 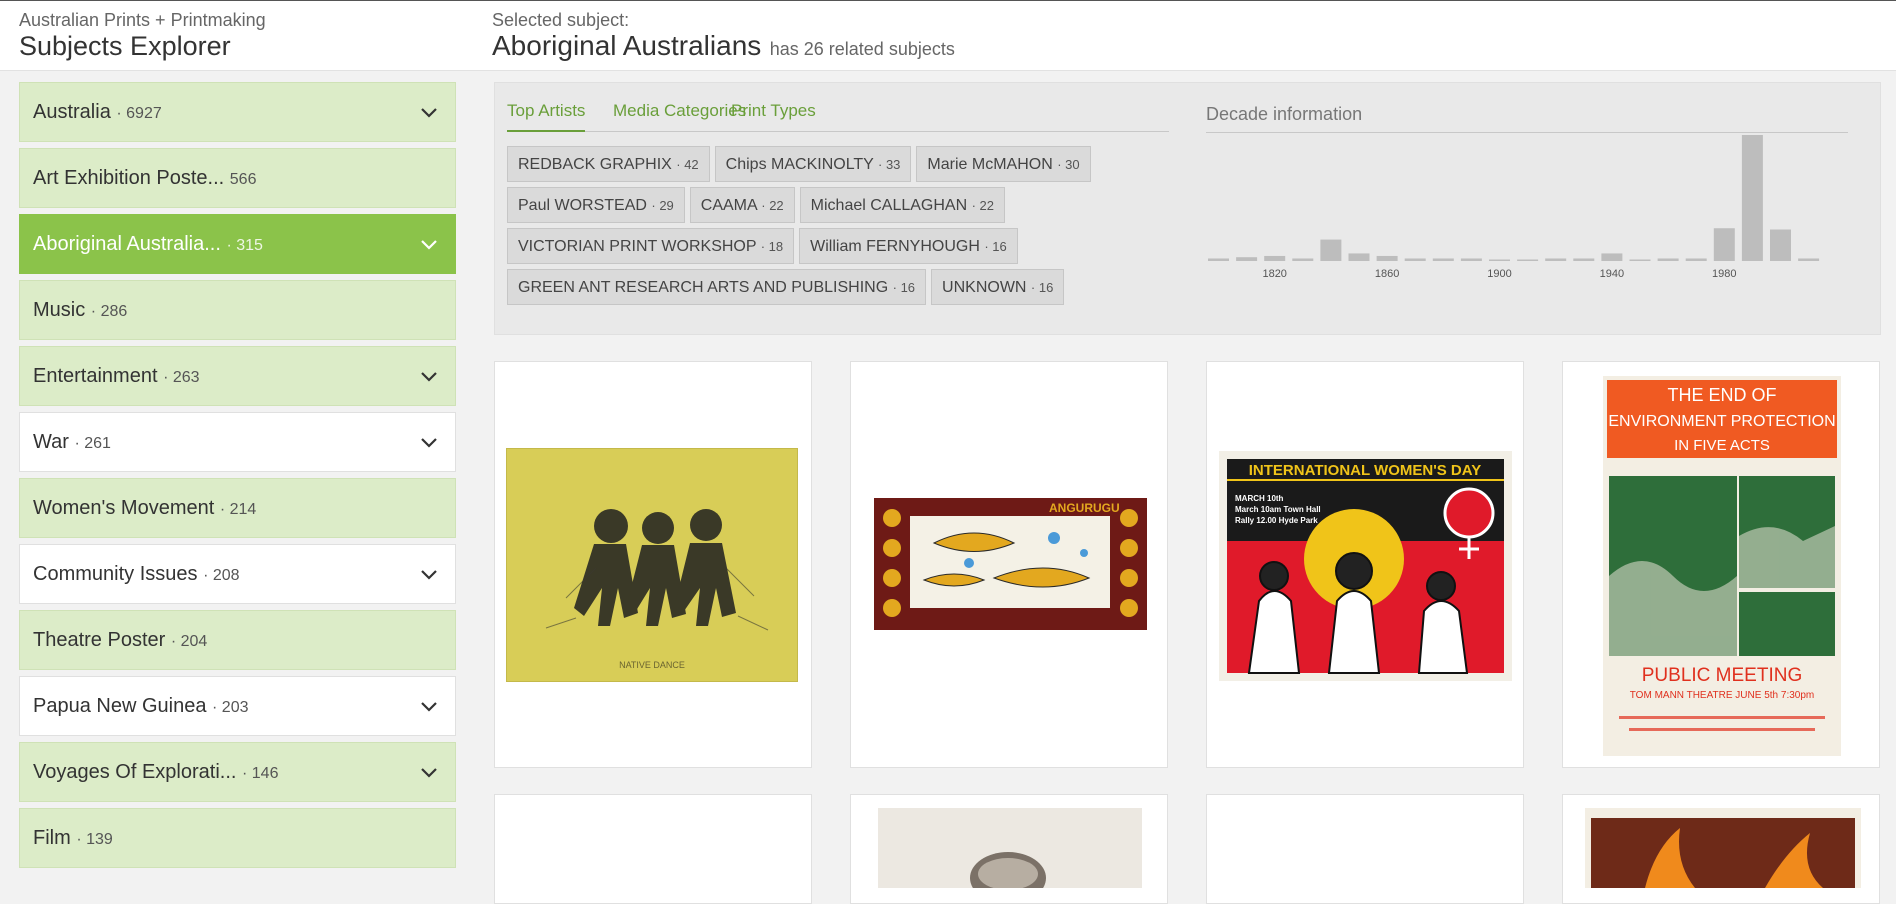 What do you see at coordinates (687, 164) in the screenshot?
I see `artist-count: · 42` at bounding box center [687, 164].